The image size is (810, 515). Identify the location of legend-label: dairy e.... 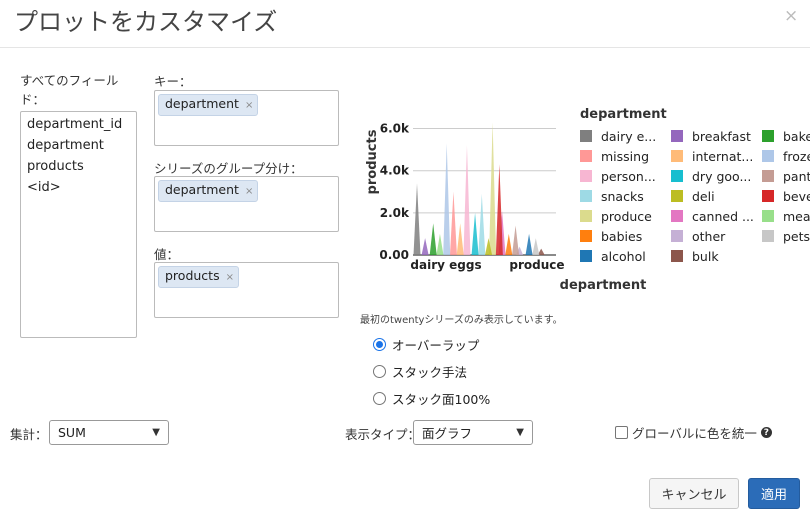
(628, 136).